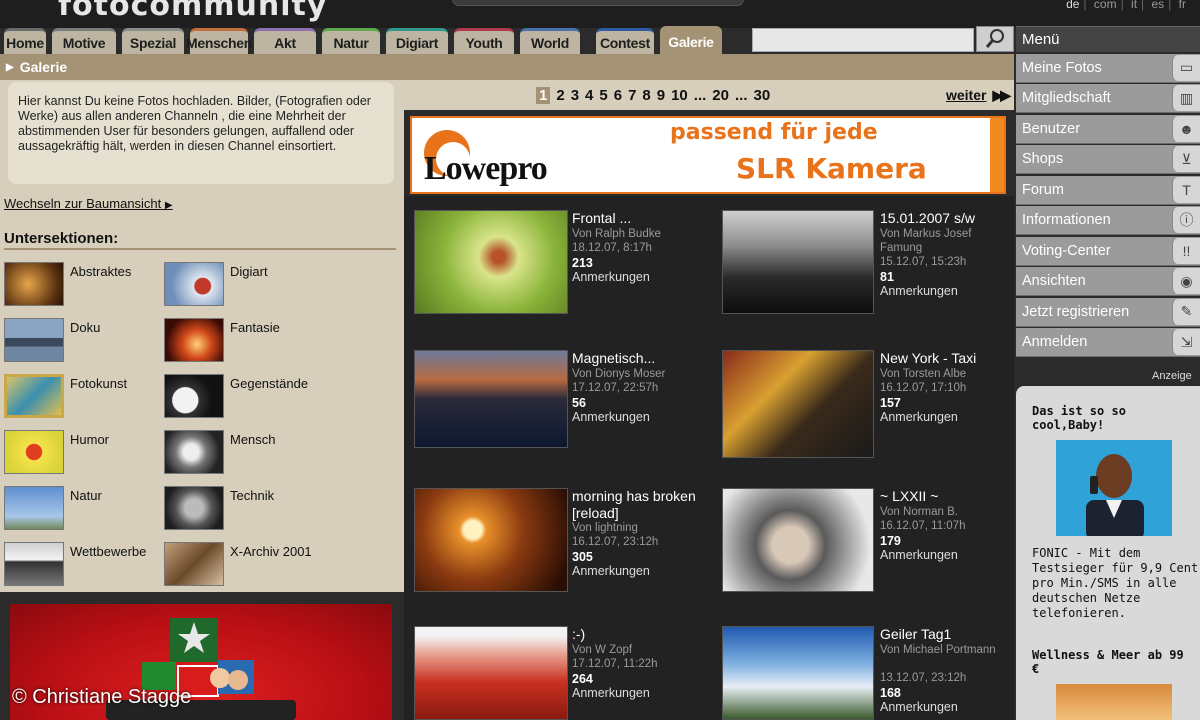 The image size is (1200, 720). I want to click on subsection-digiart: Digiart, so click(216, 284).